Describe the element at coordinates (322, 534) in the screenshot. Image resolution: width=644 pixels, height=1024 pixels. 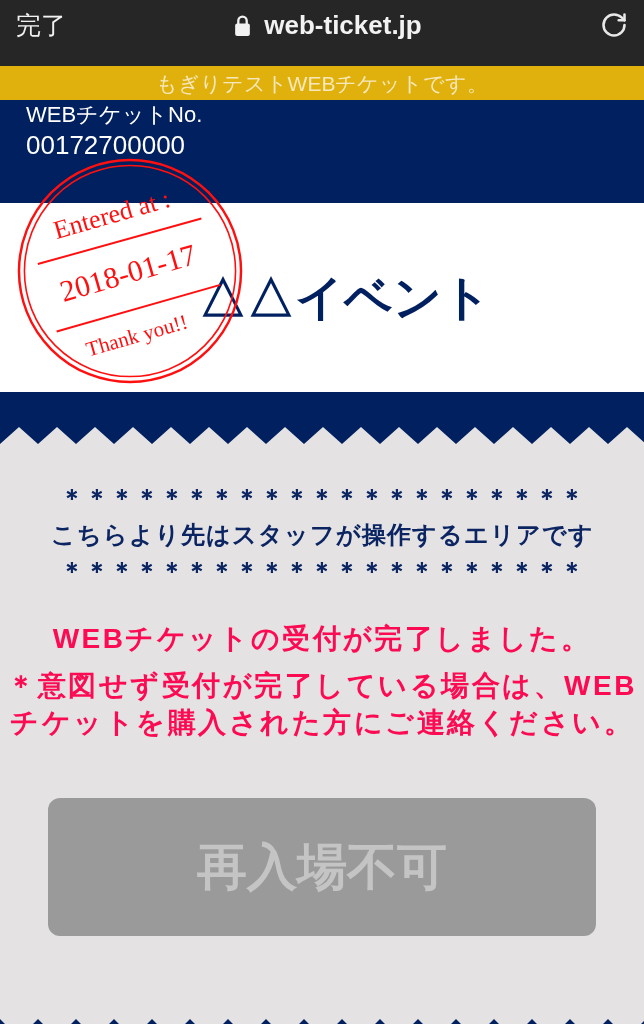
I see `staff-area-notice: こちらより先はスタッフが操作するエリアです` at that location.